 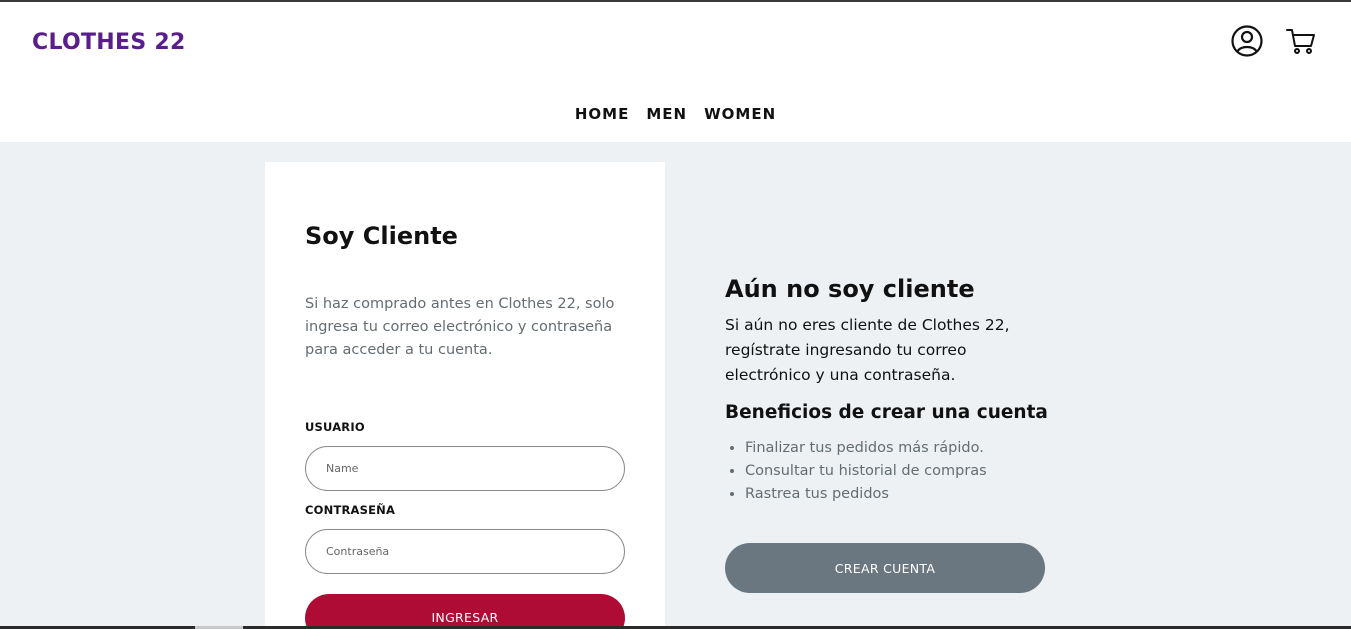 What do you see at coordinates (666, 114) in the screenshot?
I see `nav-item-men: MEN` at bounding box center [666, 114].